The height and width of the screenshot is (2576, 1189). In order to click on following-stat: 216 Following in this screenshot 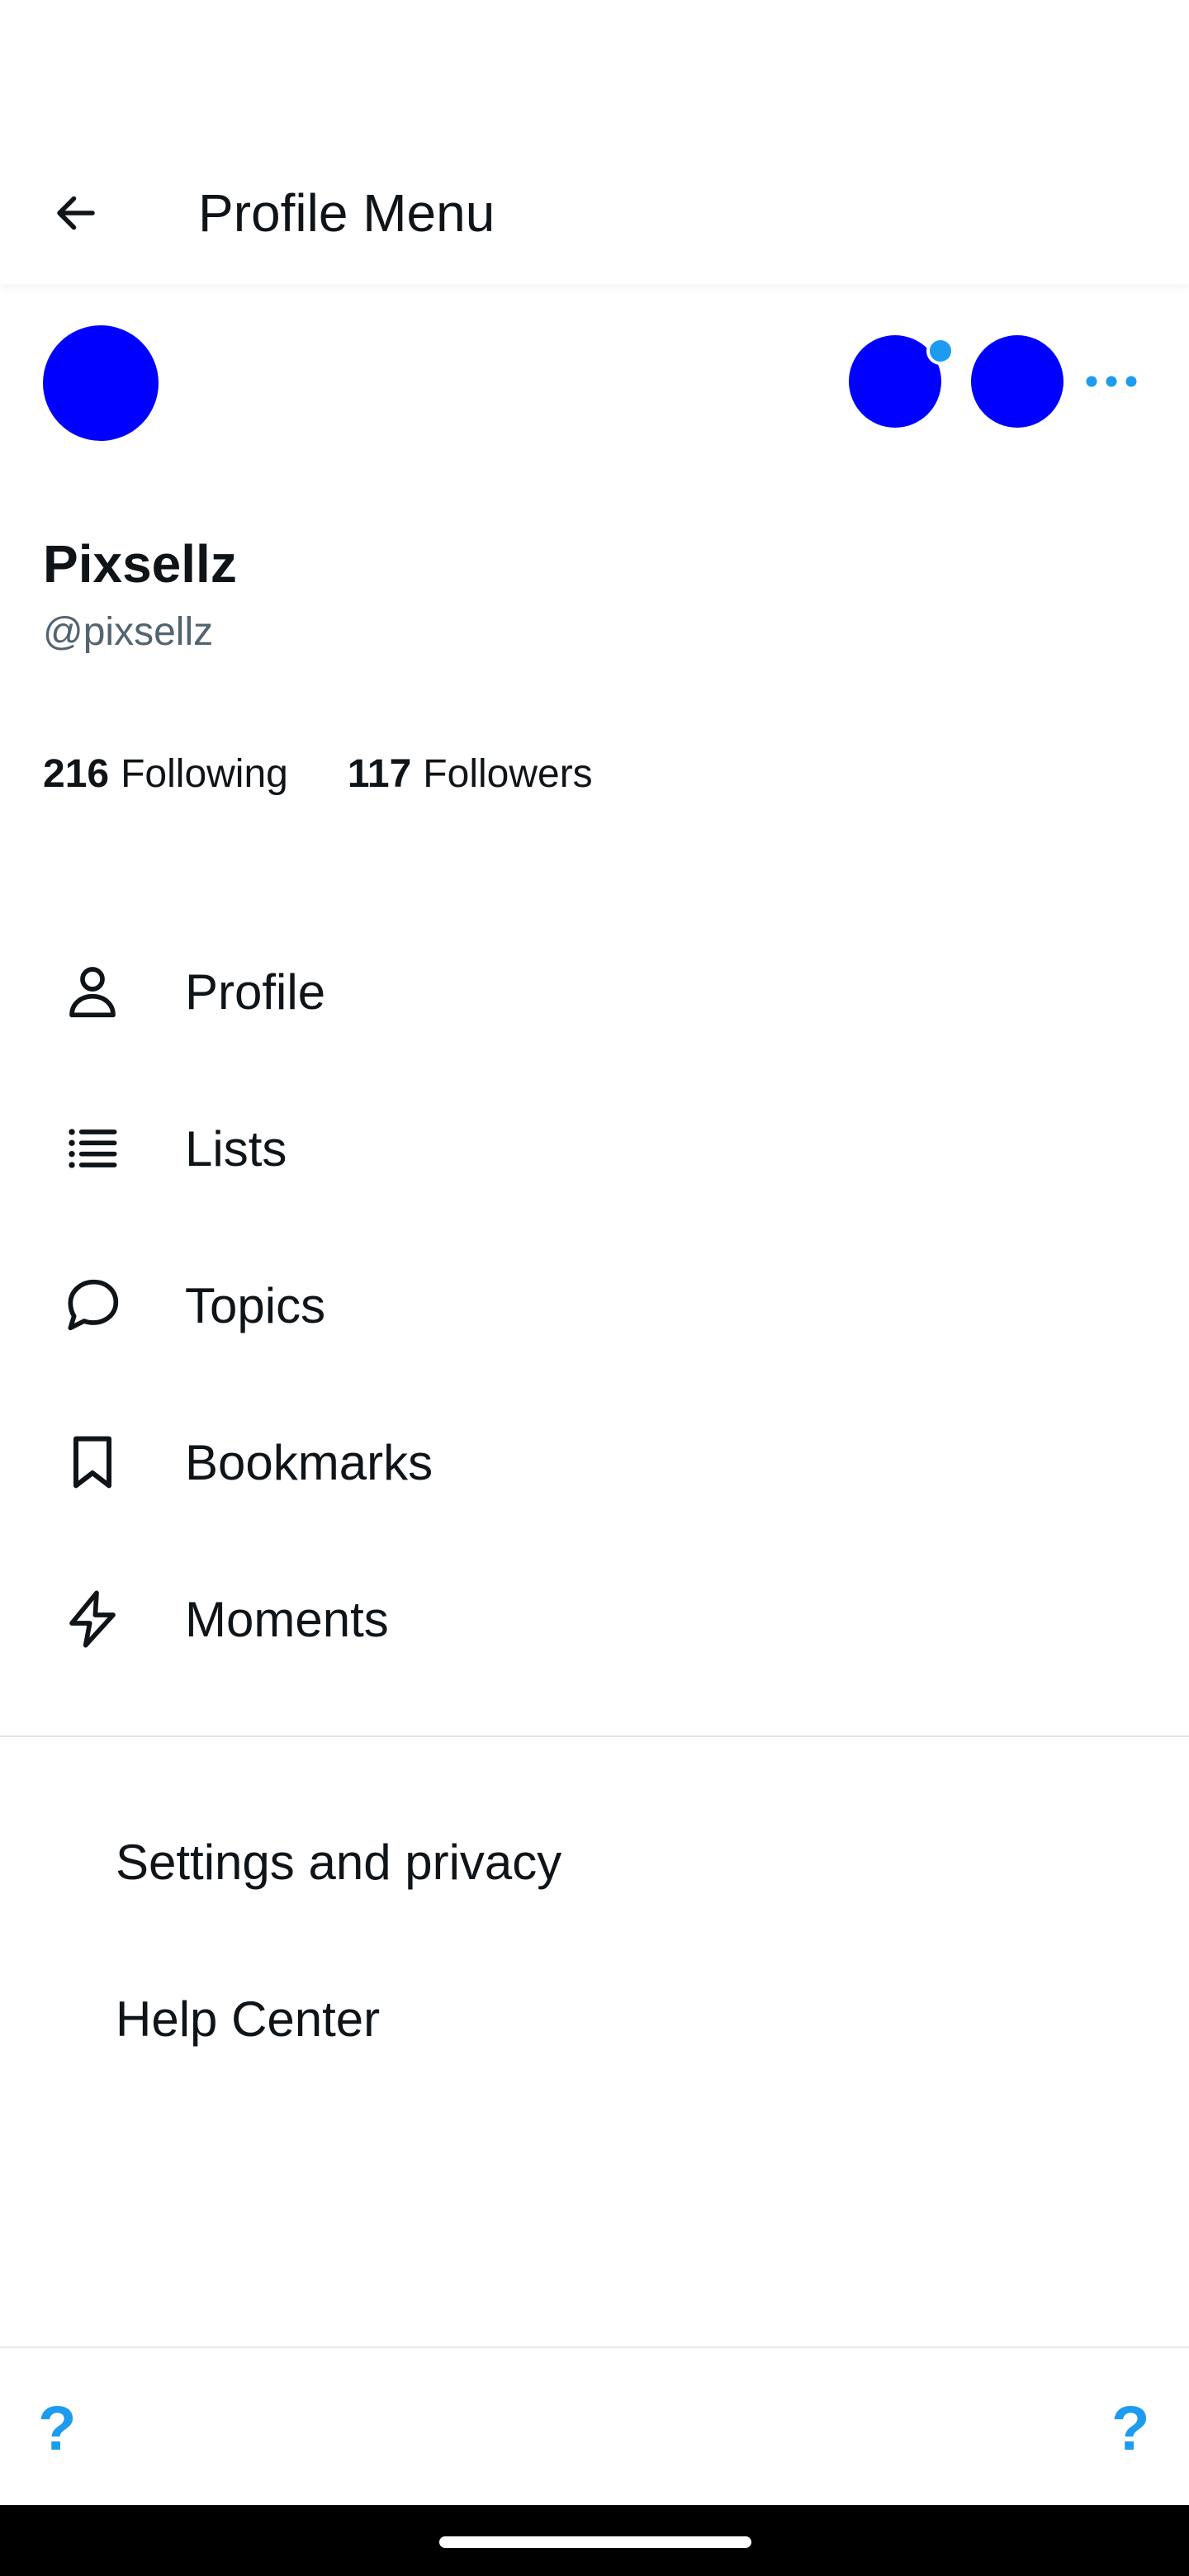, I will do `click(165, 774)`.